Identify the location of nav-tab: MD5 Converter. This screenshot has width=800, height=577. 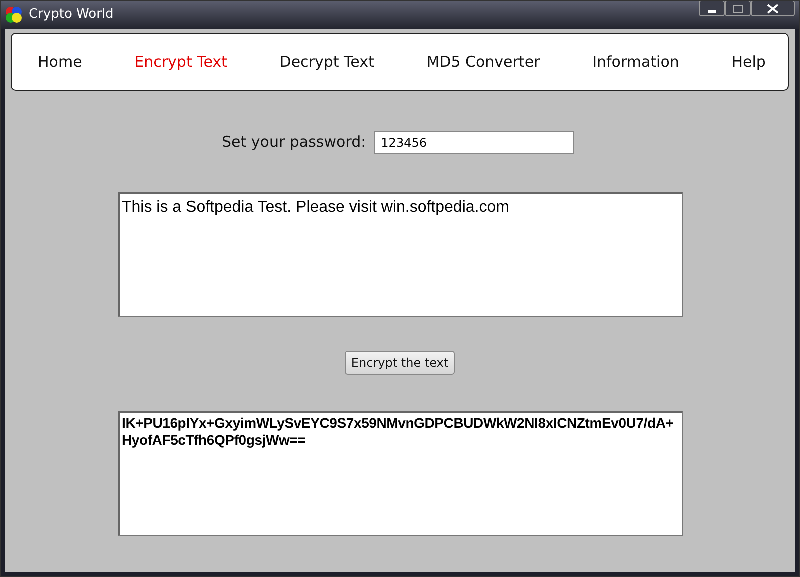
(483, 62).